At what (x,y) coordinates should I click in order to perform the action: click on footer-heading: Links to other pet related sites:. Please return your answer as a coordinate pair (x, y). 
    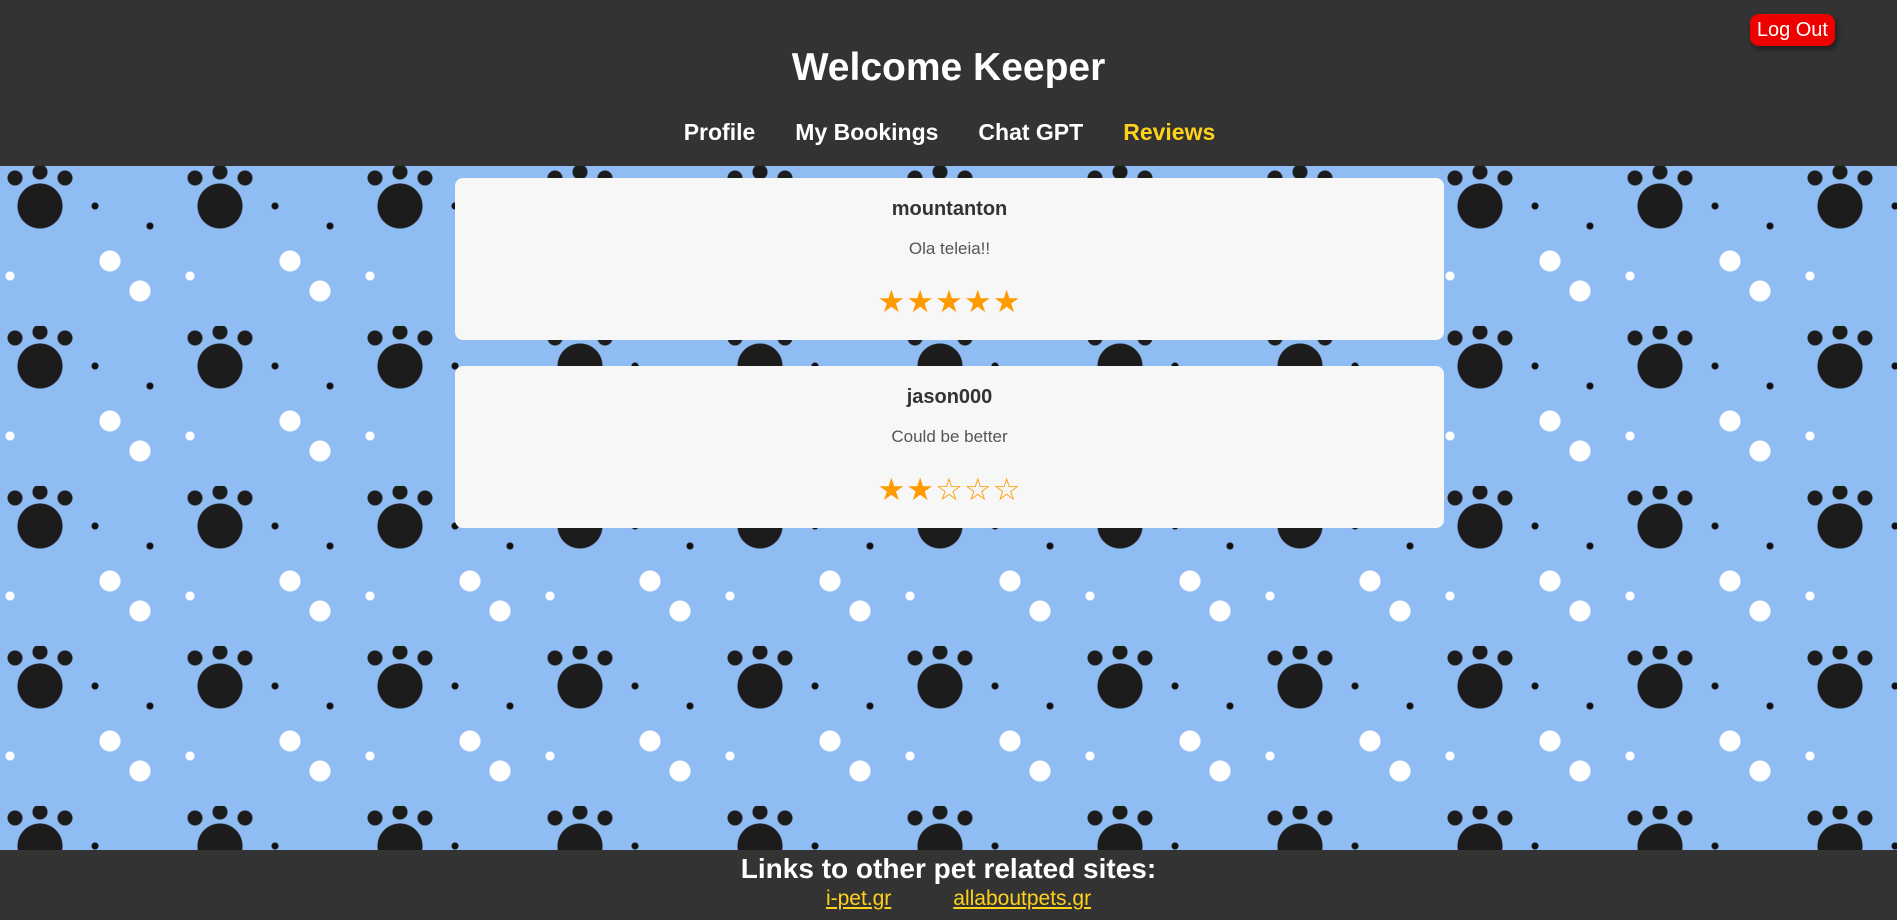
    Looking at the image, I should click on (948, 868).